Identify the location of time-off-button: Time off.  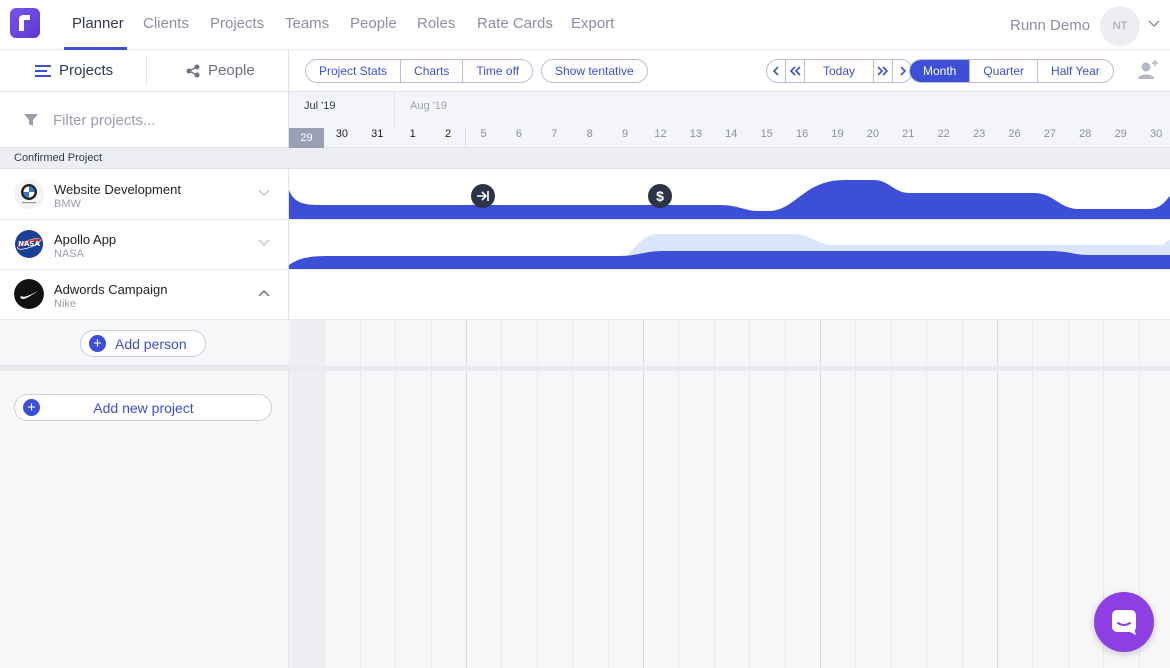
(497, 71).